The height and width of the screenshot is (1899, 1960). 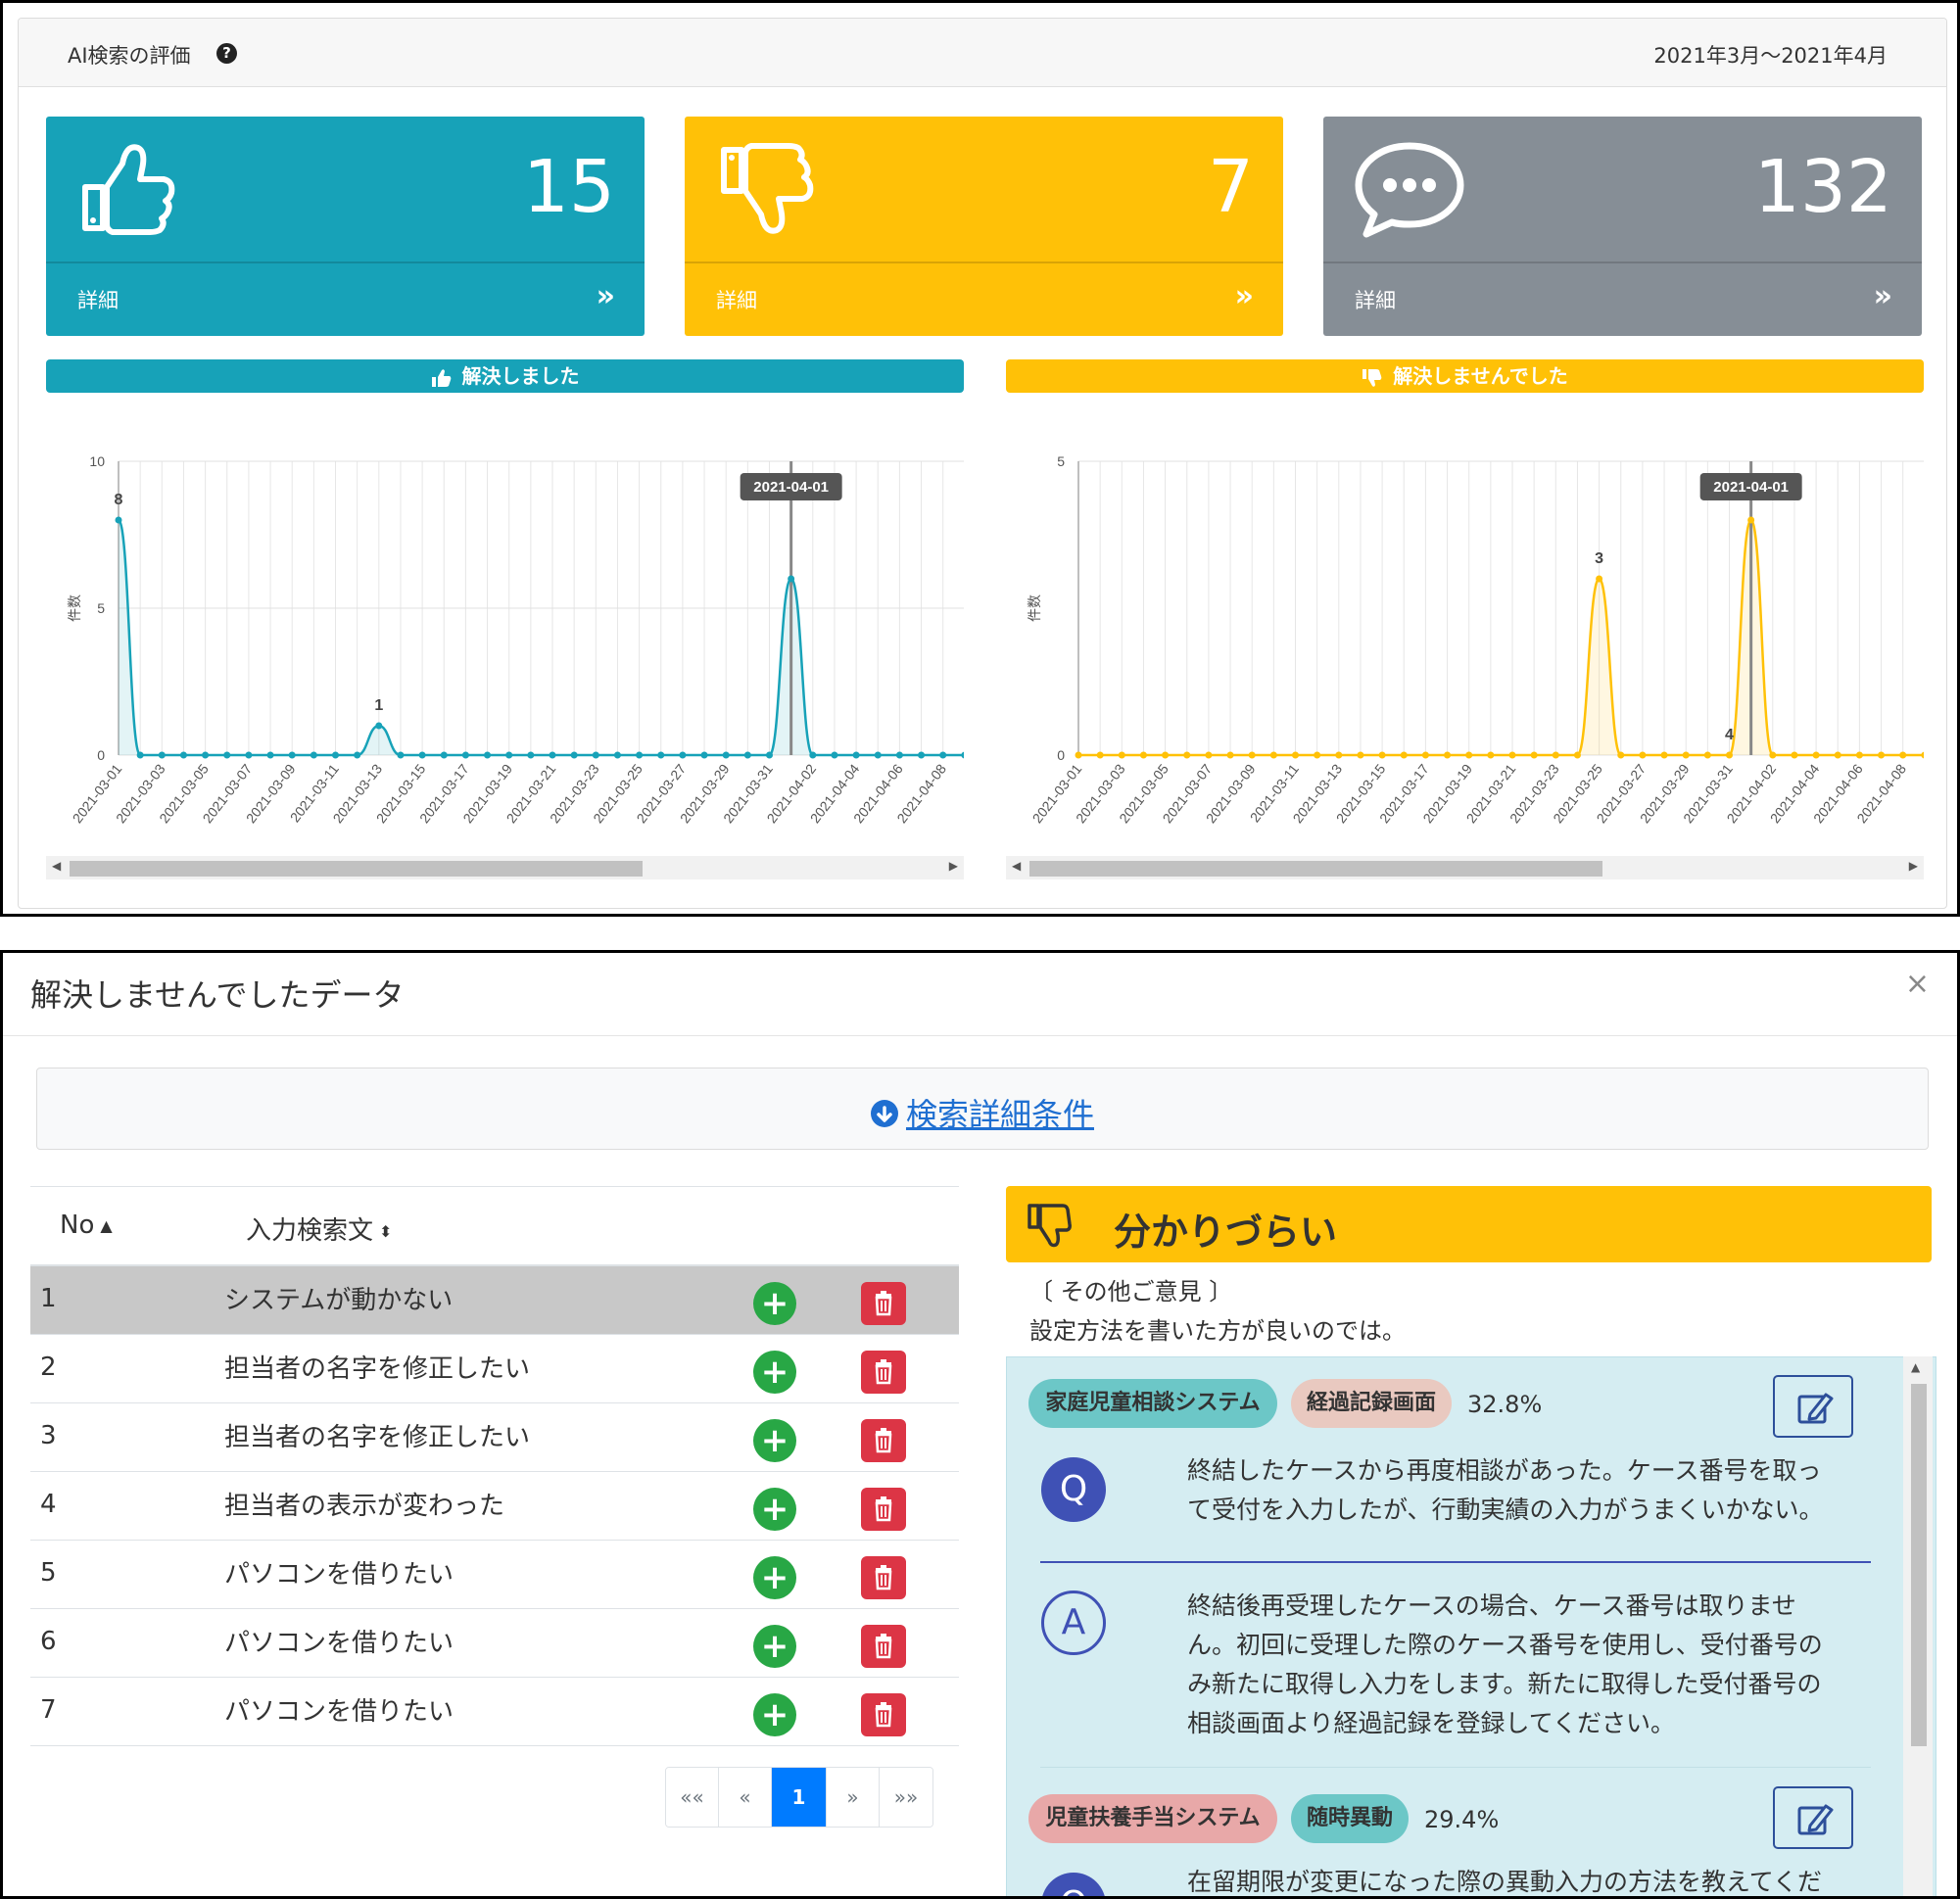 I want to click on row-number: 2, so click(x=49, y=1367).